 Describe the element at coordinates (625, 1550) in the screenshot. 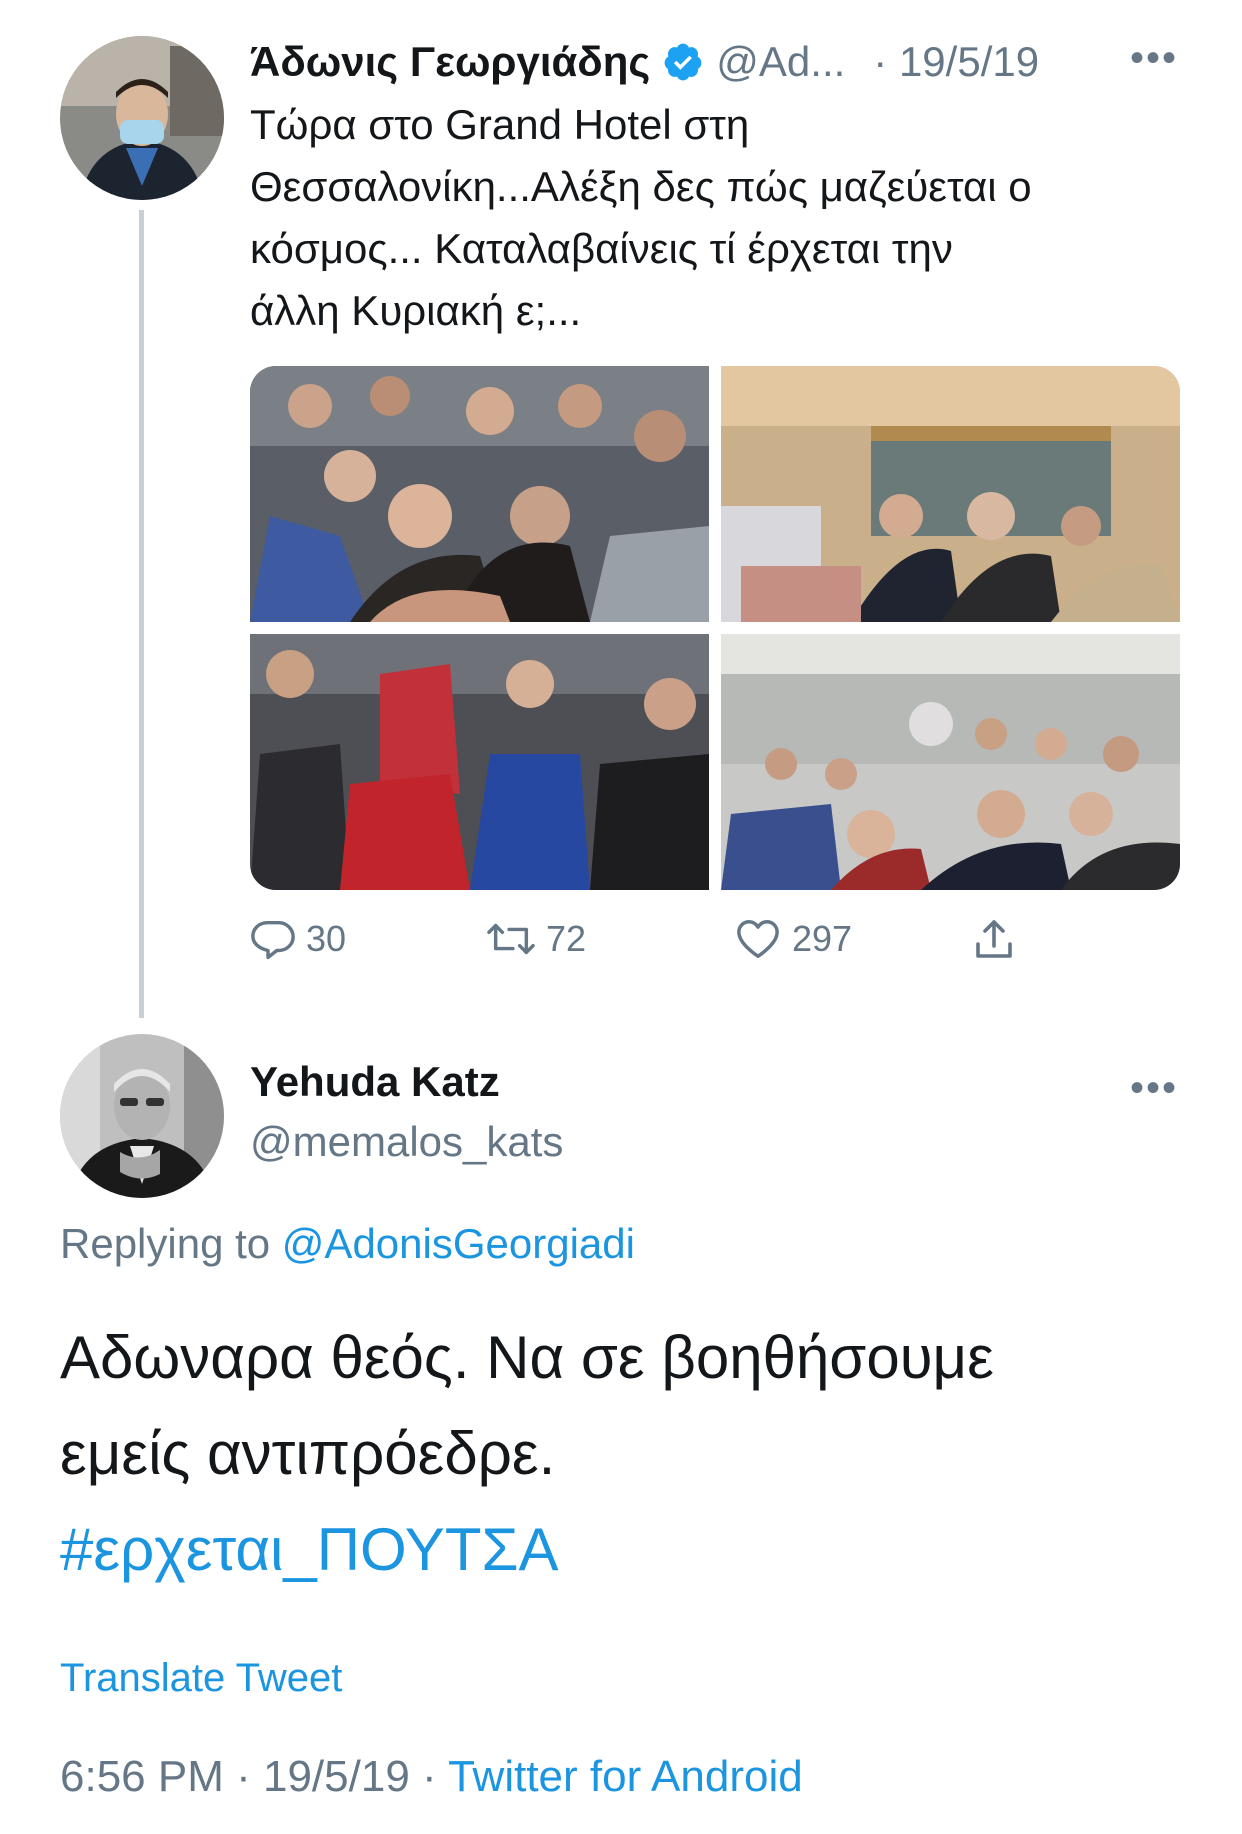

I see `reply-hashtag: #ερχεται_ΠΟΥΤΣΑ` at that location.